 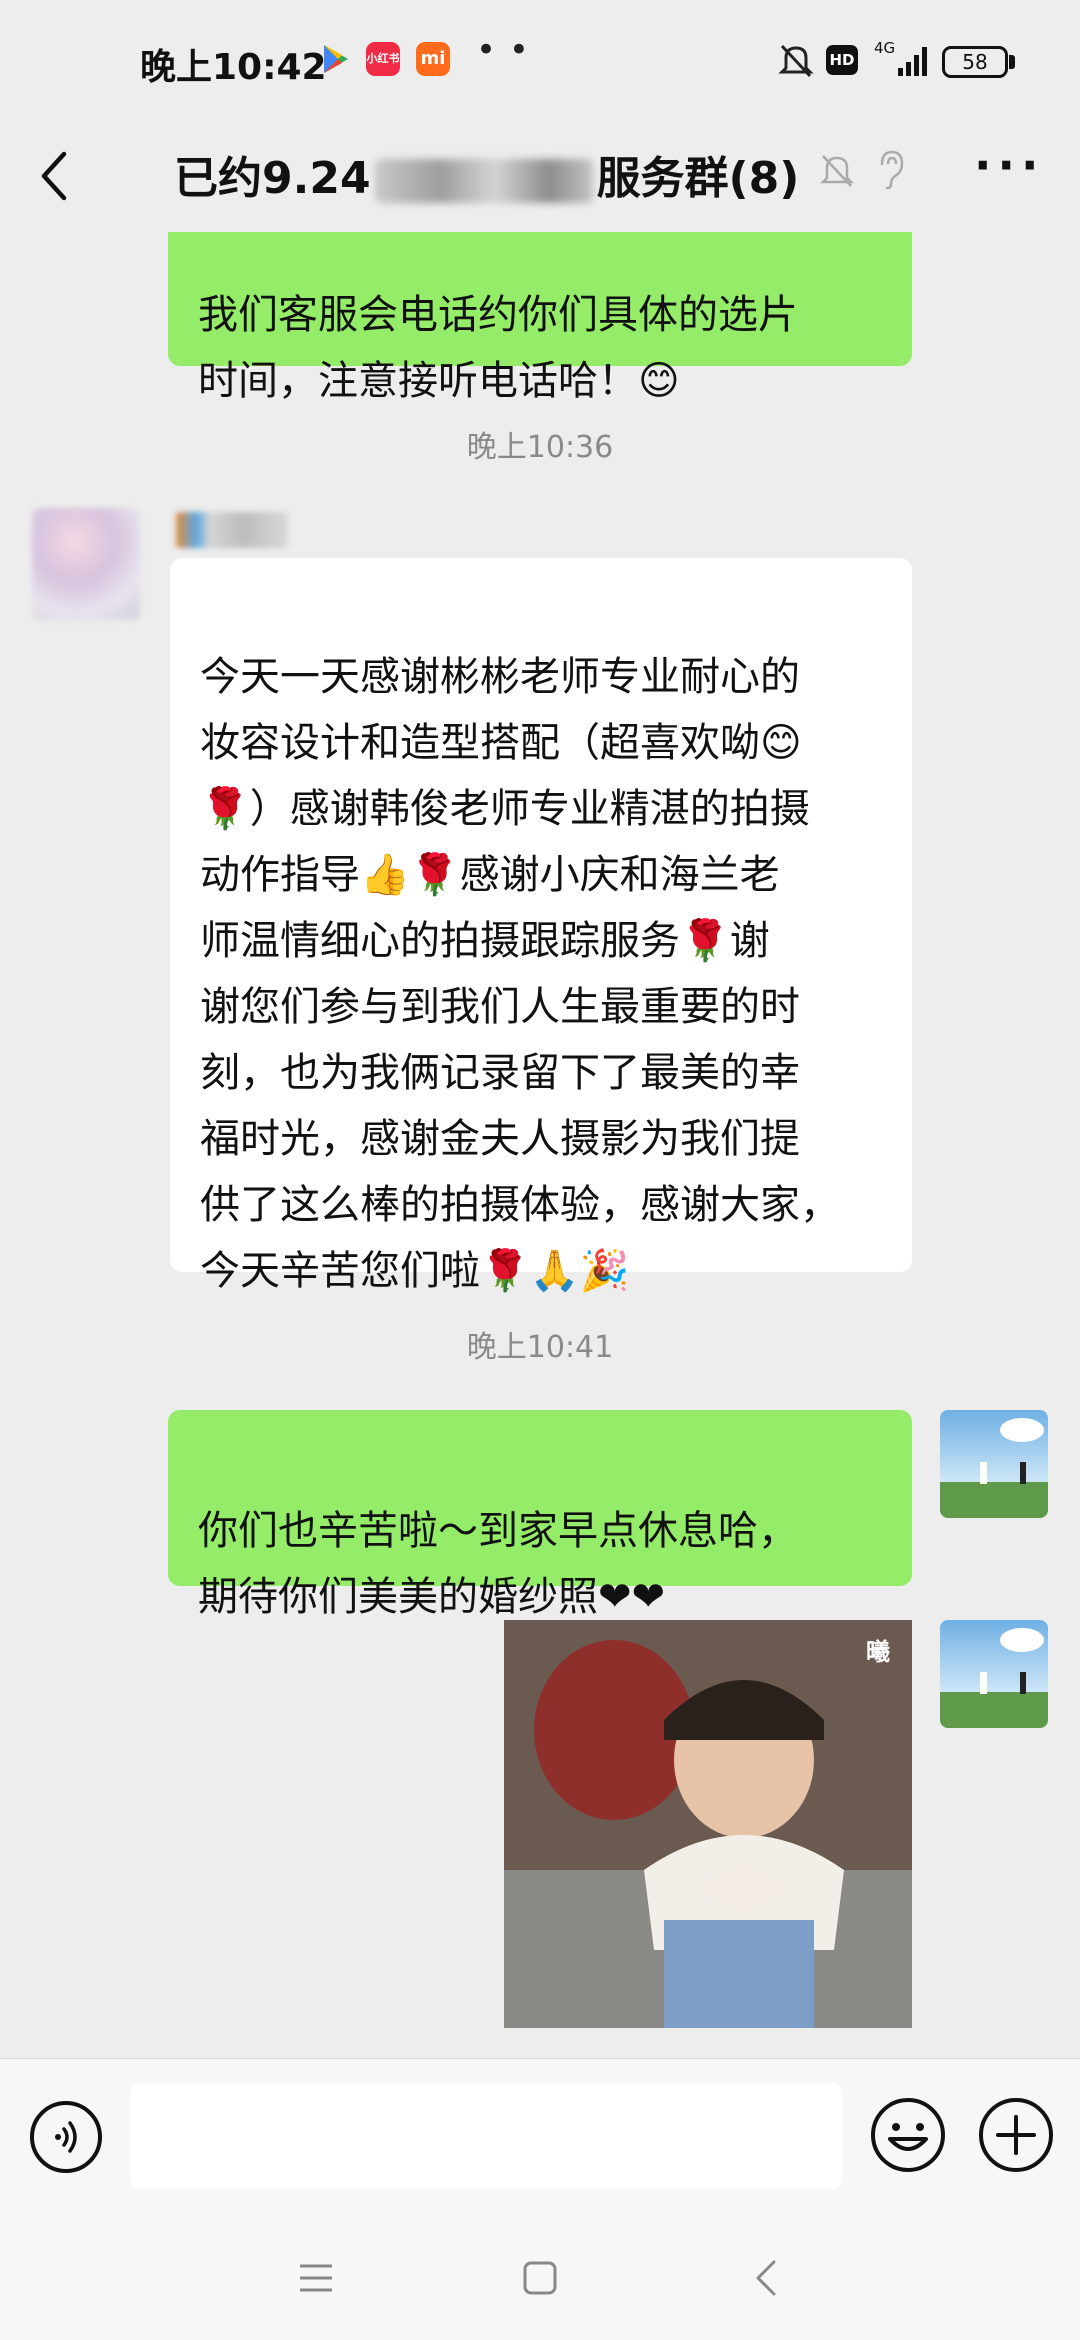 What do you see at coordinates (768, 2278) in the screenshot?
I see `system-back-icon` at bounding box center [768, 2278].